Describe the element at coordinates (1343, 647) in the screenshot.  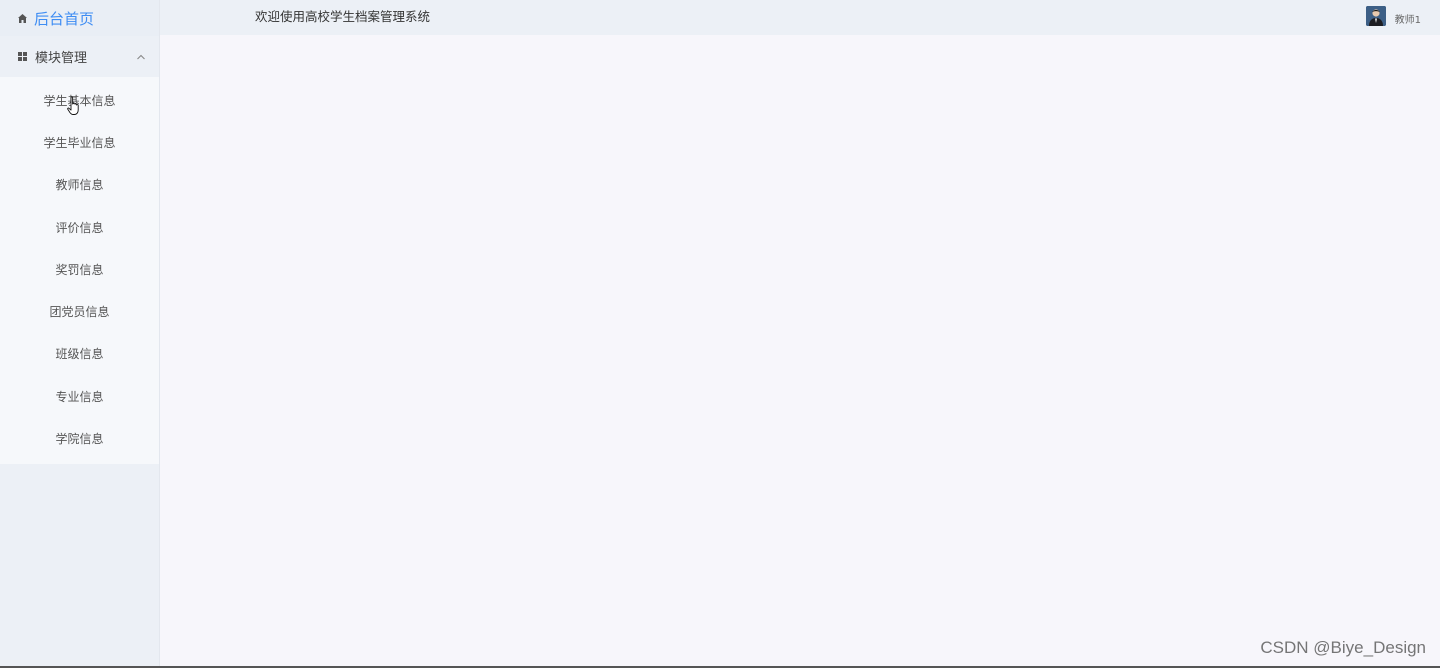
I see `watermark: CSDN @Biye_Design` at that location.